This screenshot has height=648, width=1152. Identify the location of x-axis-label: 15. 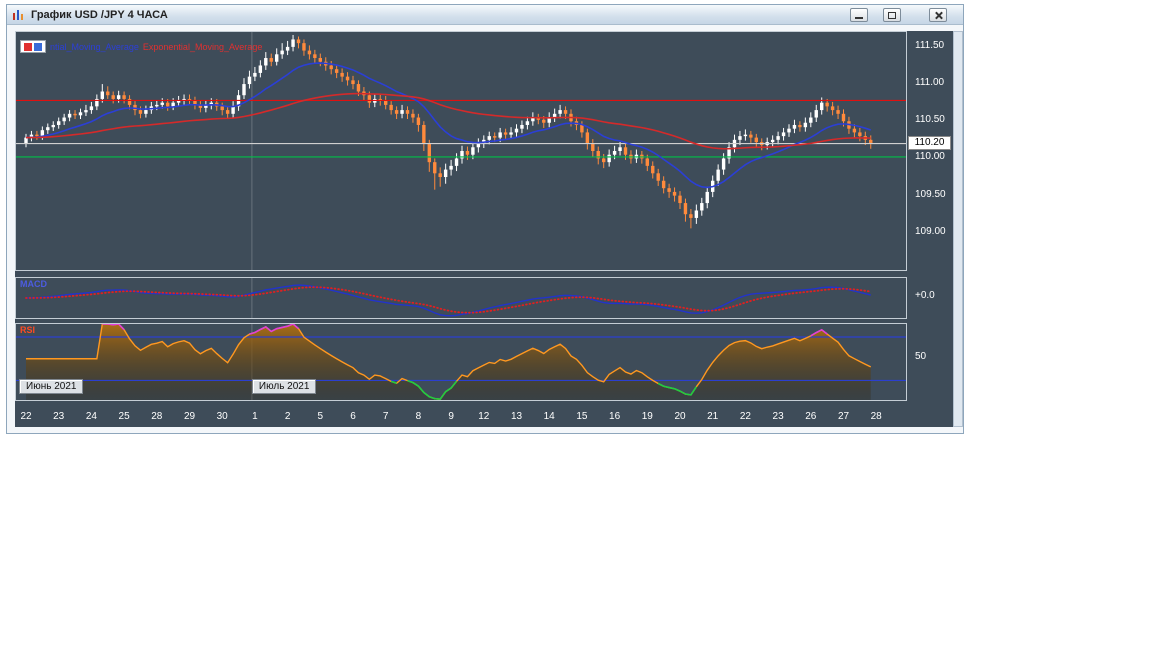
(582, 416).